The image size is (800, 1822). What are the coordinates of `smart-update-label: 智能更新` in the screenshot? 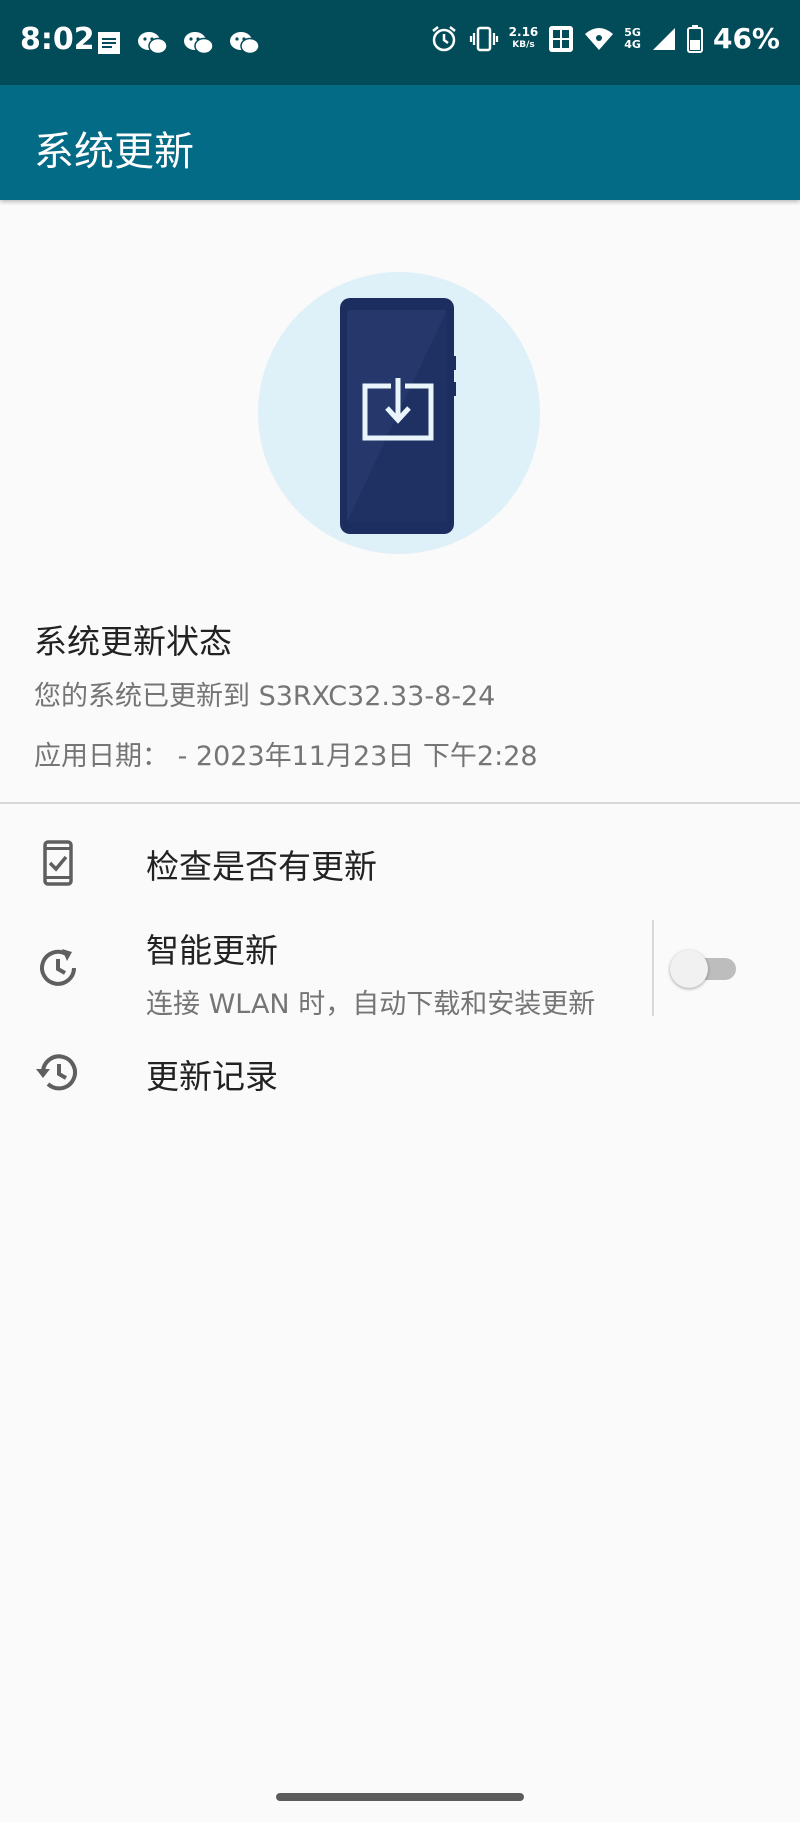 It's located at (212, 950).